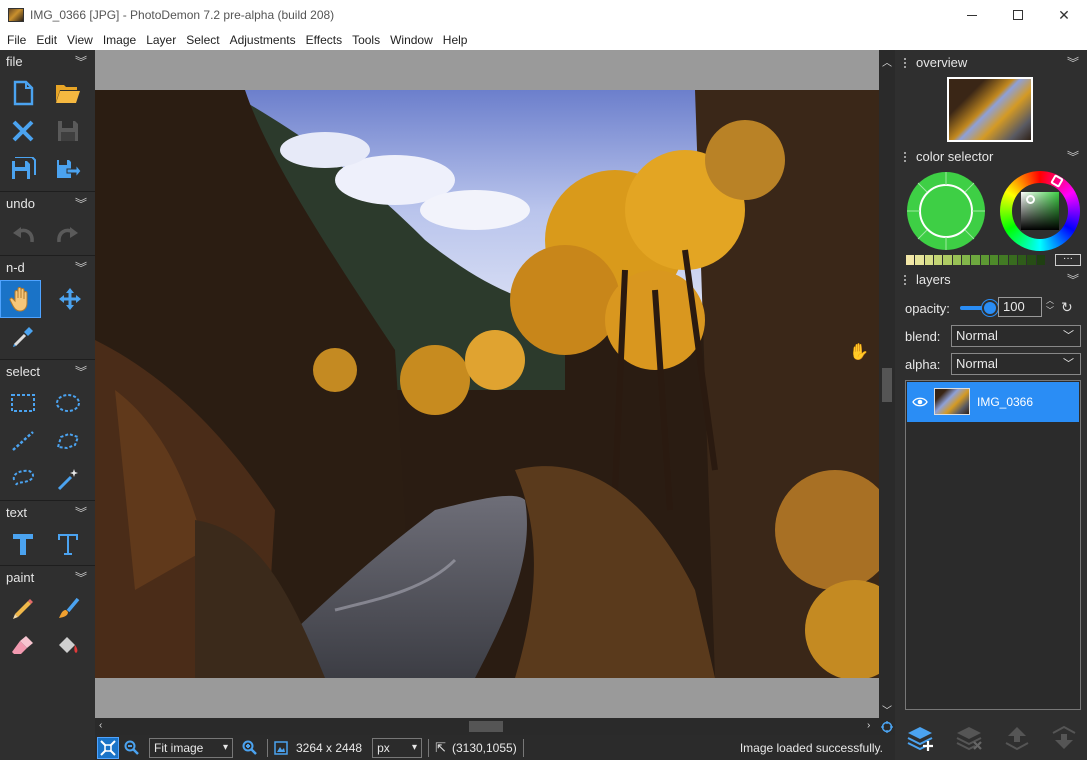 The image size is (1087, 760). Describe the element at coordinates (69, 235) in the screenshot. I see `redo-button` at that location.